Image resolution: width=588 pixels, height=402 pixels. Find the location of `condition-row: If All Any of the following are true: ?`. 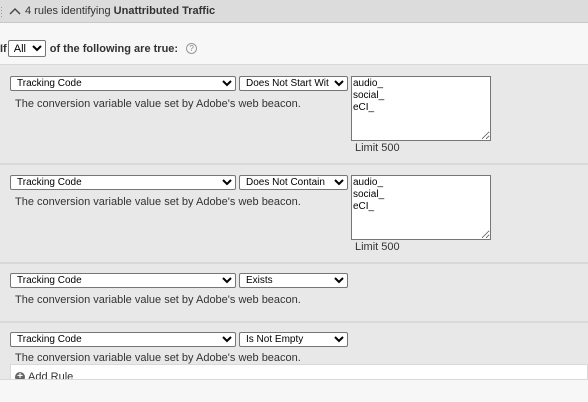

condition-row: If All Any of the following are true: ? is located at coordinates (99, 48).